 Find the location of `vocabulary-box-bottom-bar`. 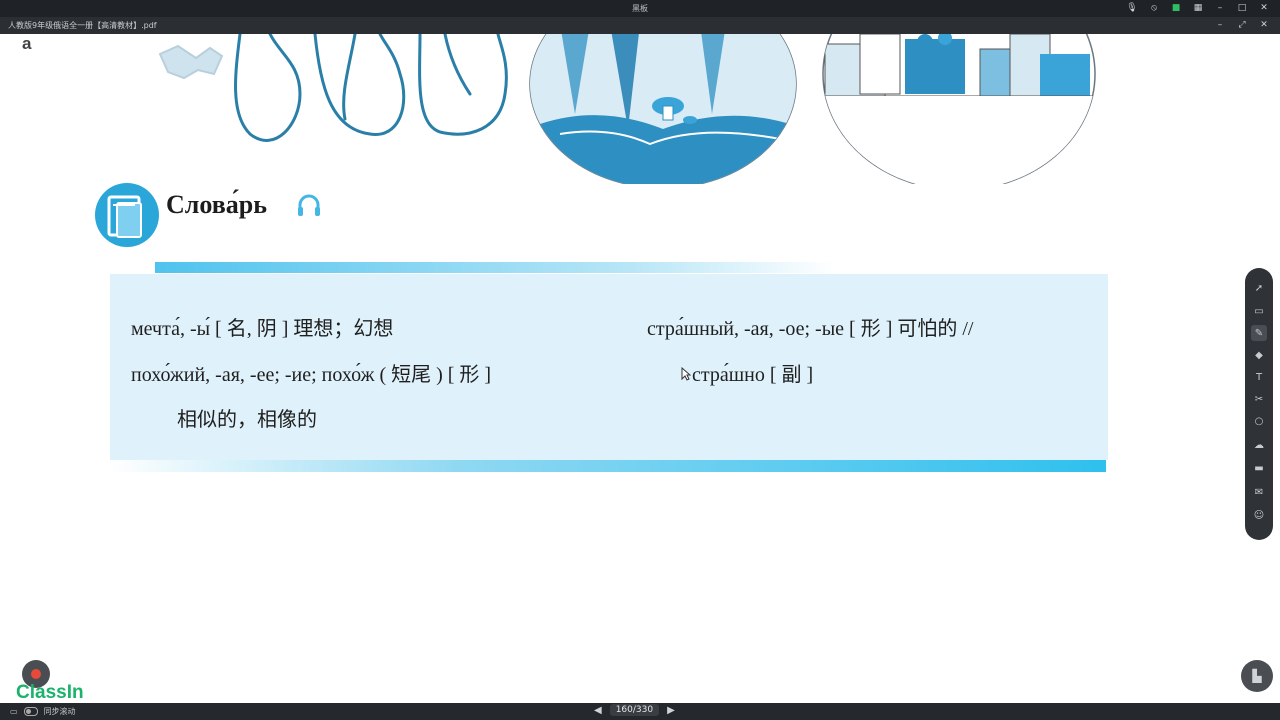

vocabulary-box-bottom-bar is located at coordinates (608, 466).